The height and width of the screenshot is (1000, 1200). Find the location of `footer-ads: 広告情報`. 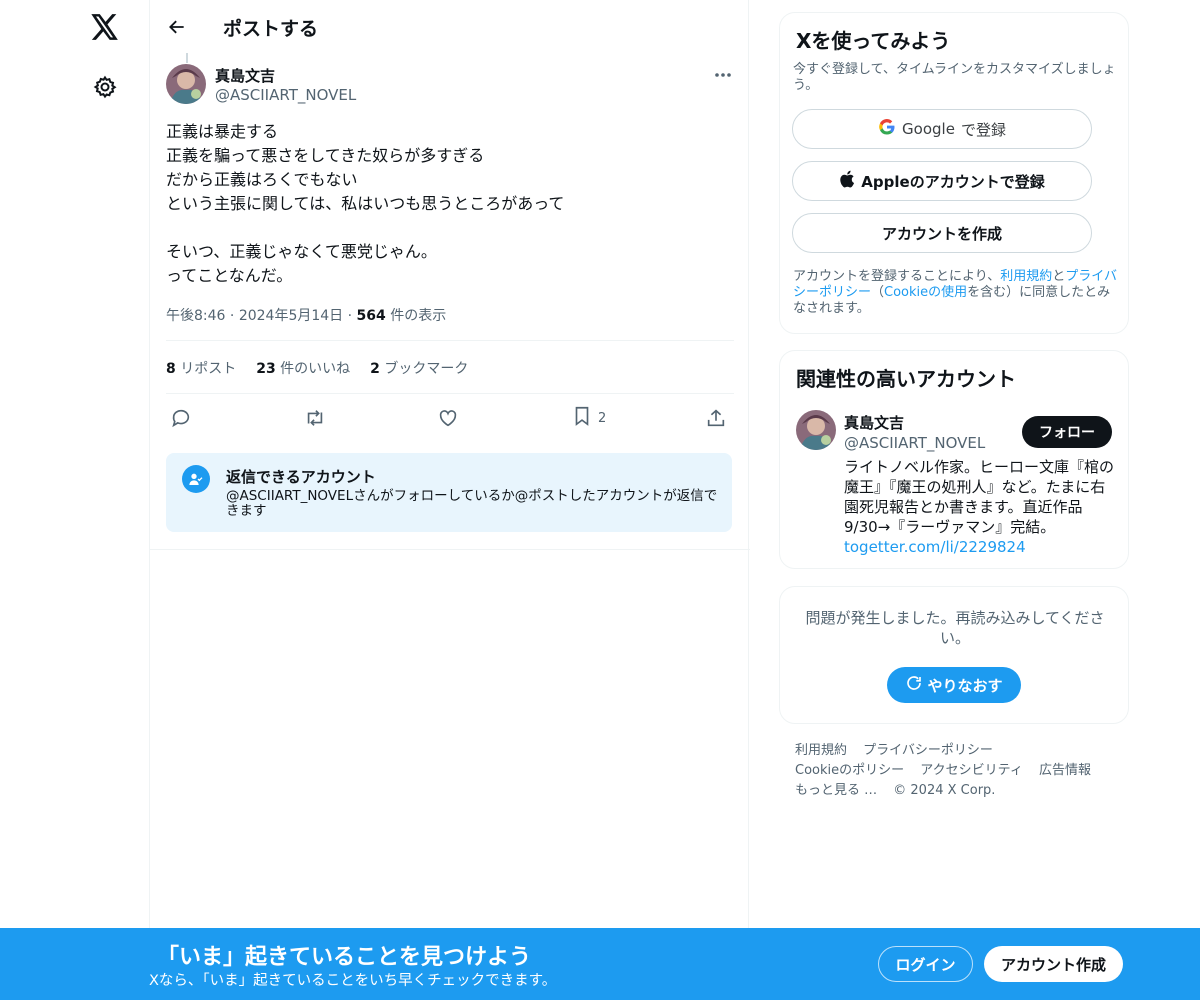

footer-ads: 広告情報 is located at coordinates (1065, 770).